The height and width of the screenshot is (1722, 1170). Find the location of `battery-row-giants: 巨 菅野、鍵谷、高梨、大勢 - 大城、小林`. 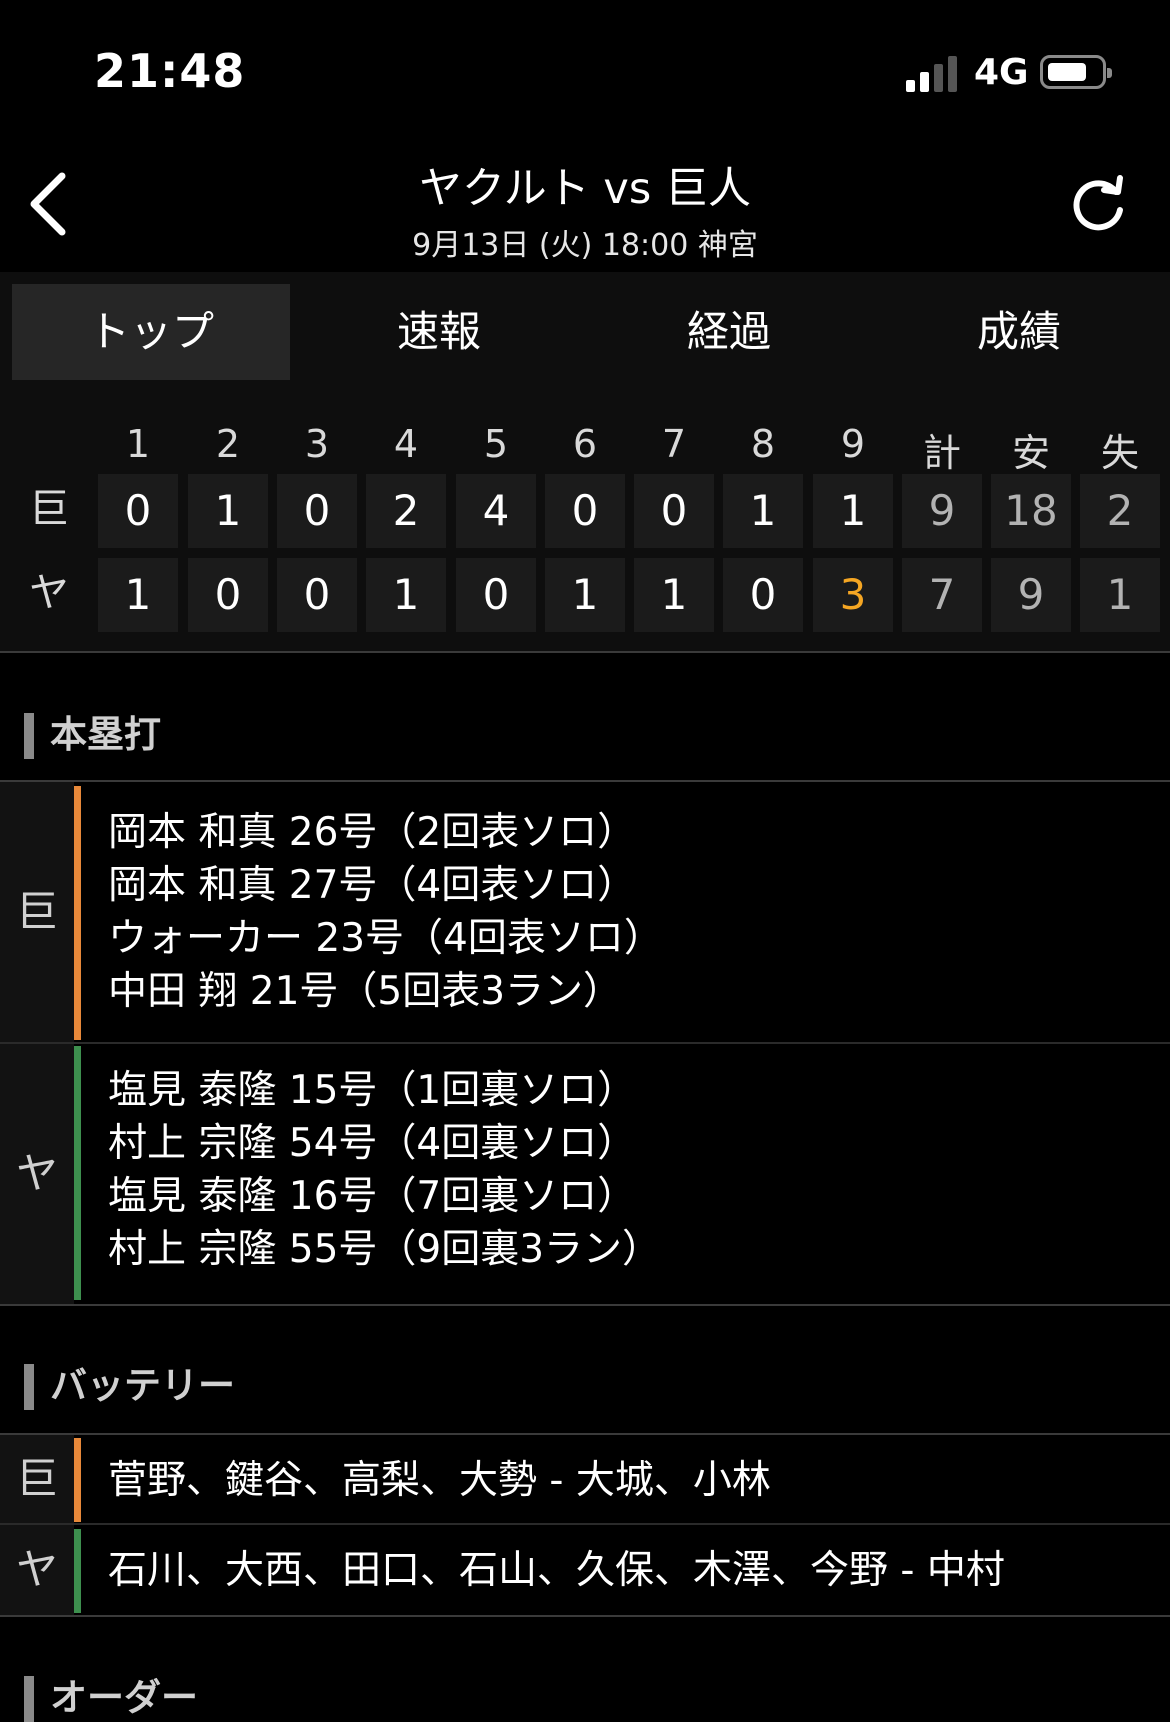

battery-row-giants: 巨 菅野、鍵谷、高梨、大勢 - 大城、小林 is located at coordinates (585, 1479).